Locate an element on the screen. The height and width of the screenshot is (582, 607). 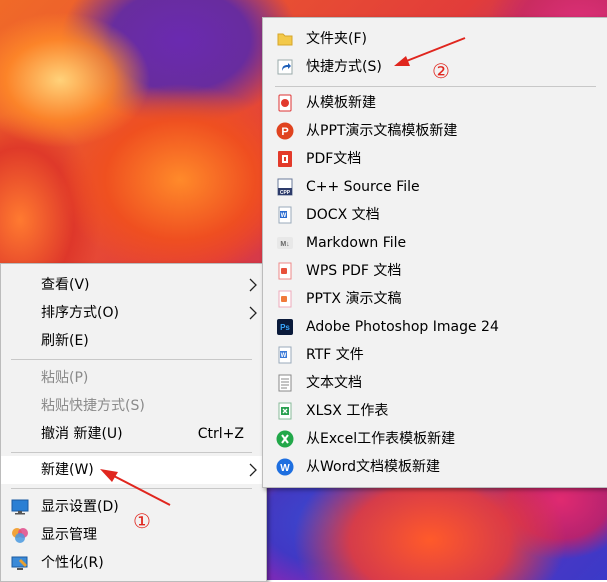
annotation-step-1: ① is located at coordinates (142, 521).